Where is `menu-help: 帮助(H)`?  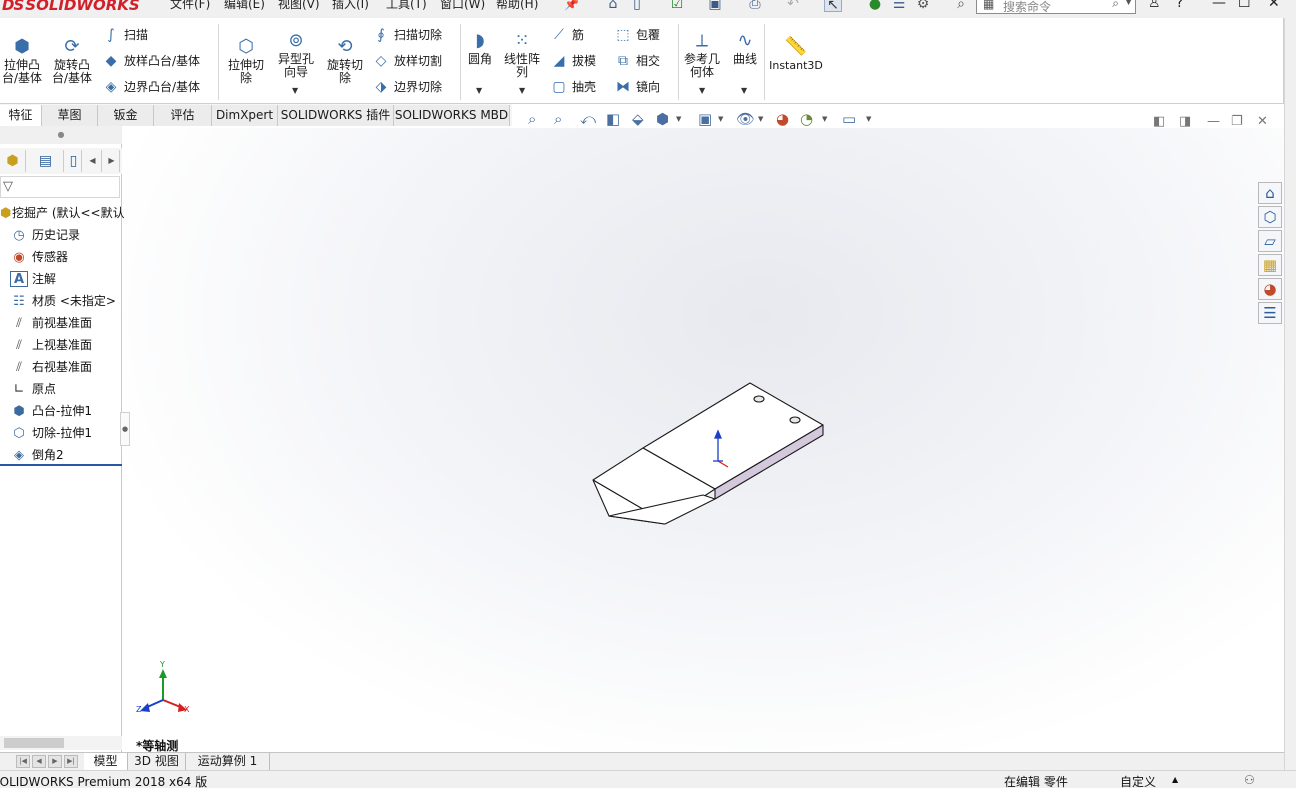 menu-help: 帮助(H) is located at coordinates (517, 6).